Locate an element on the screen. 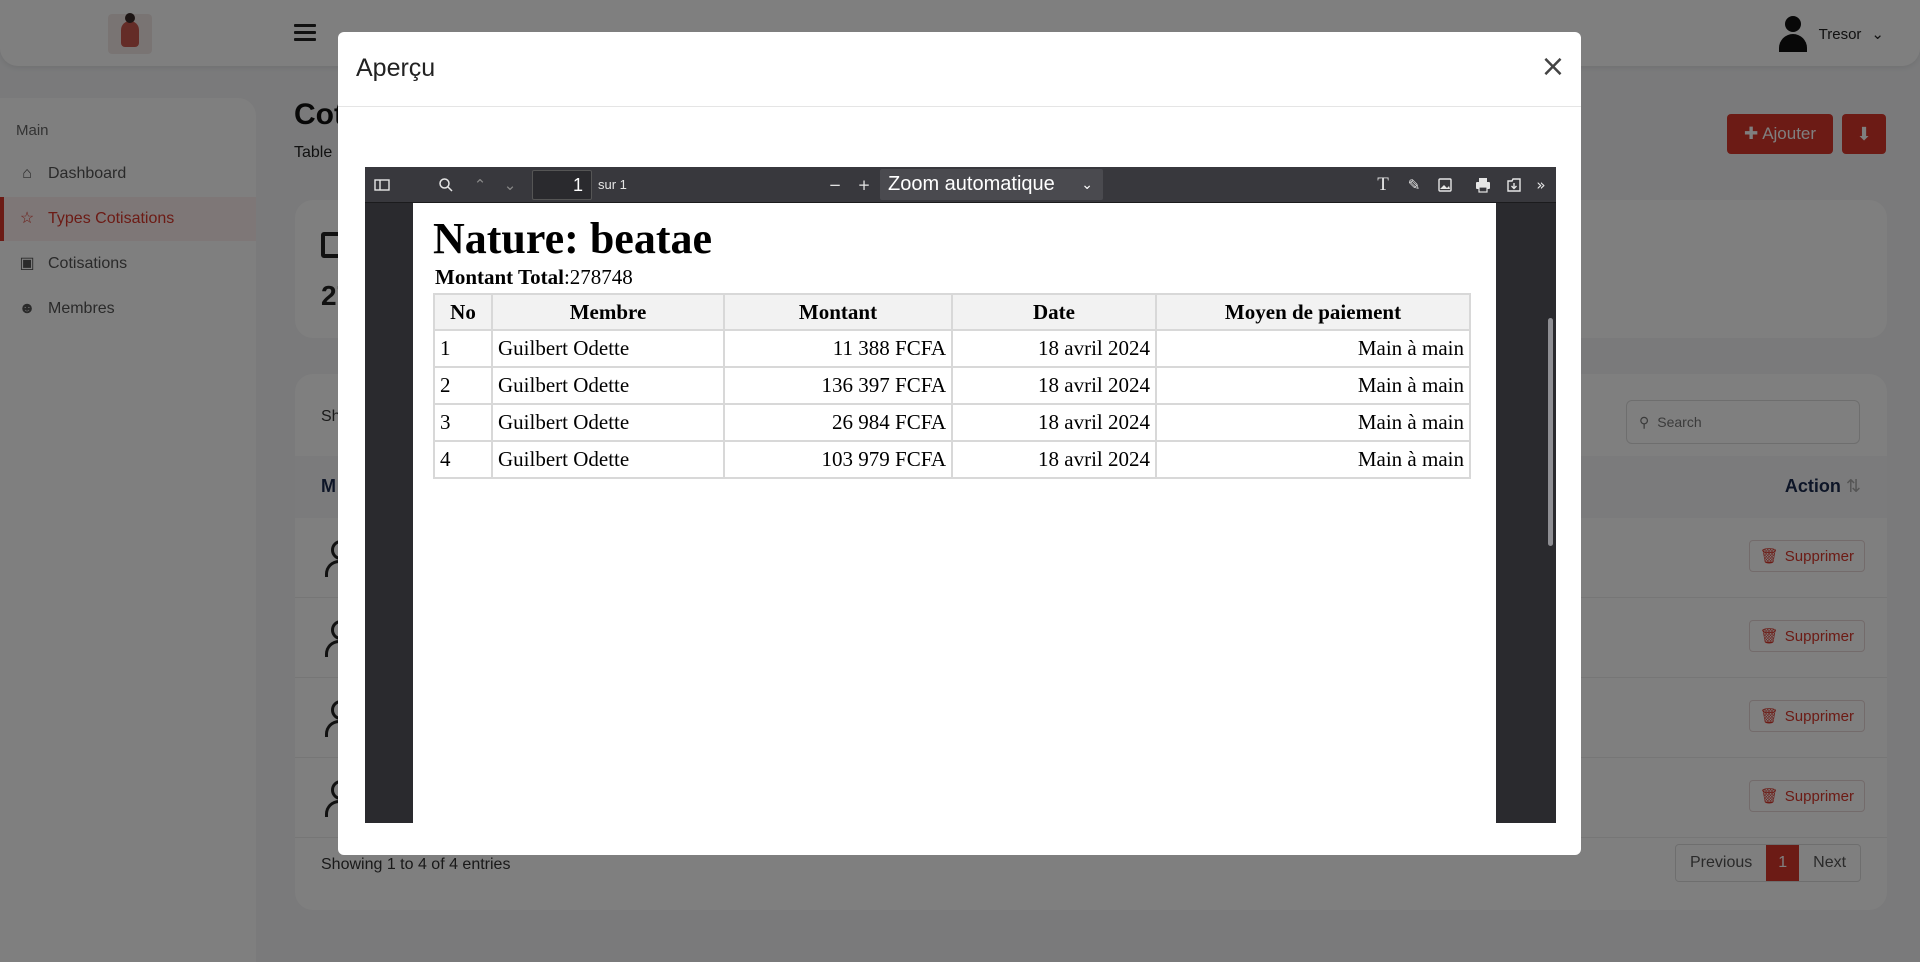 This screenshot has width=1920, height=962. page-count-label: sur 1 is located at coordinates (612, 184).